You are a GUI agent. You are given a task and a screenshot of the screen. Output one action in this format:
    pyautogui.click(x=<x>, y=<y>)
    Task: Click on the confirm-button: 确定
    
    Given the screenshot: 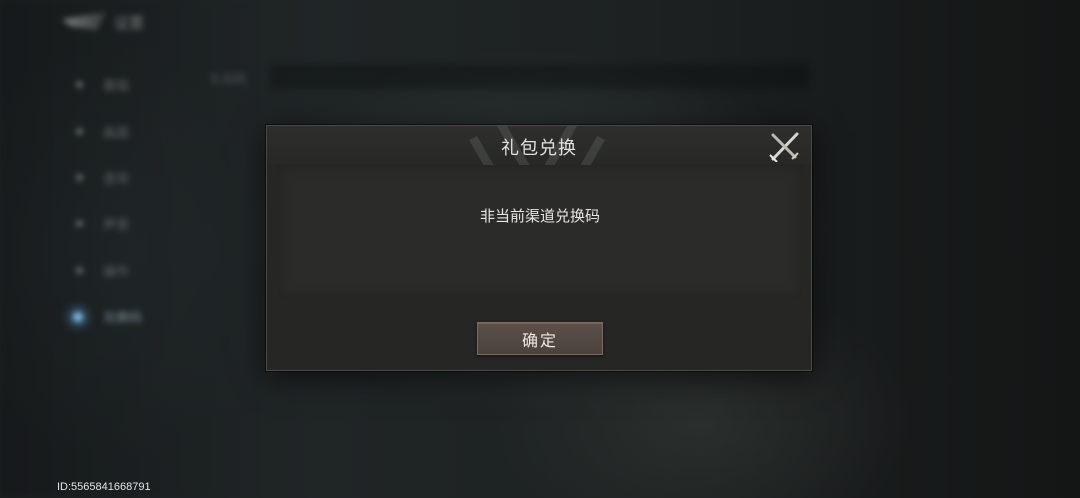 What is the action you would take?
    pyautogui.click(x=540, y=338)
    